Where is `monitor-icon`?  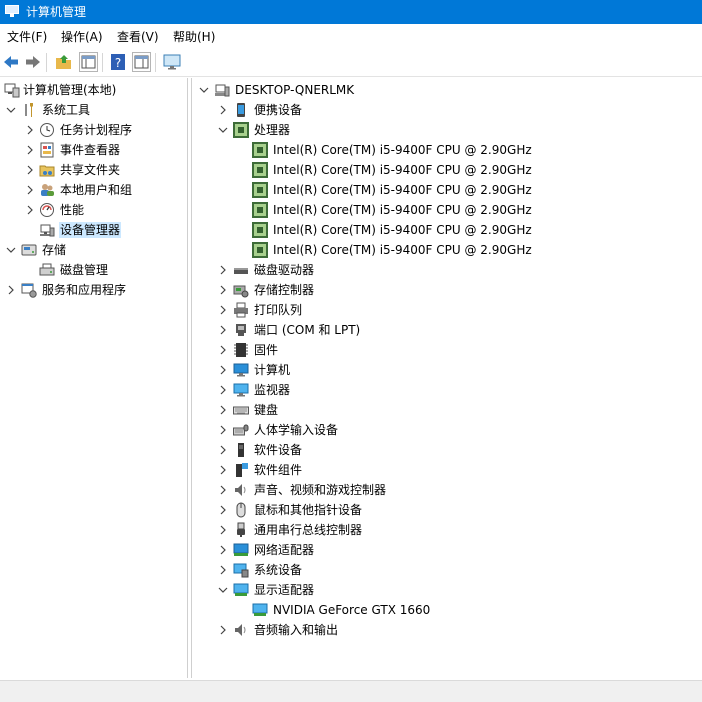 monitor-icon is located at coordinates (172, 62).